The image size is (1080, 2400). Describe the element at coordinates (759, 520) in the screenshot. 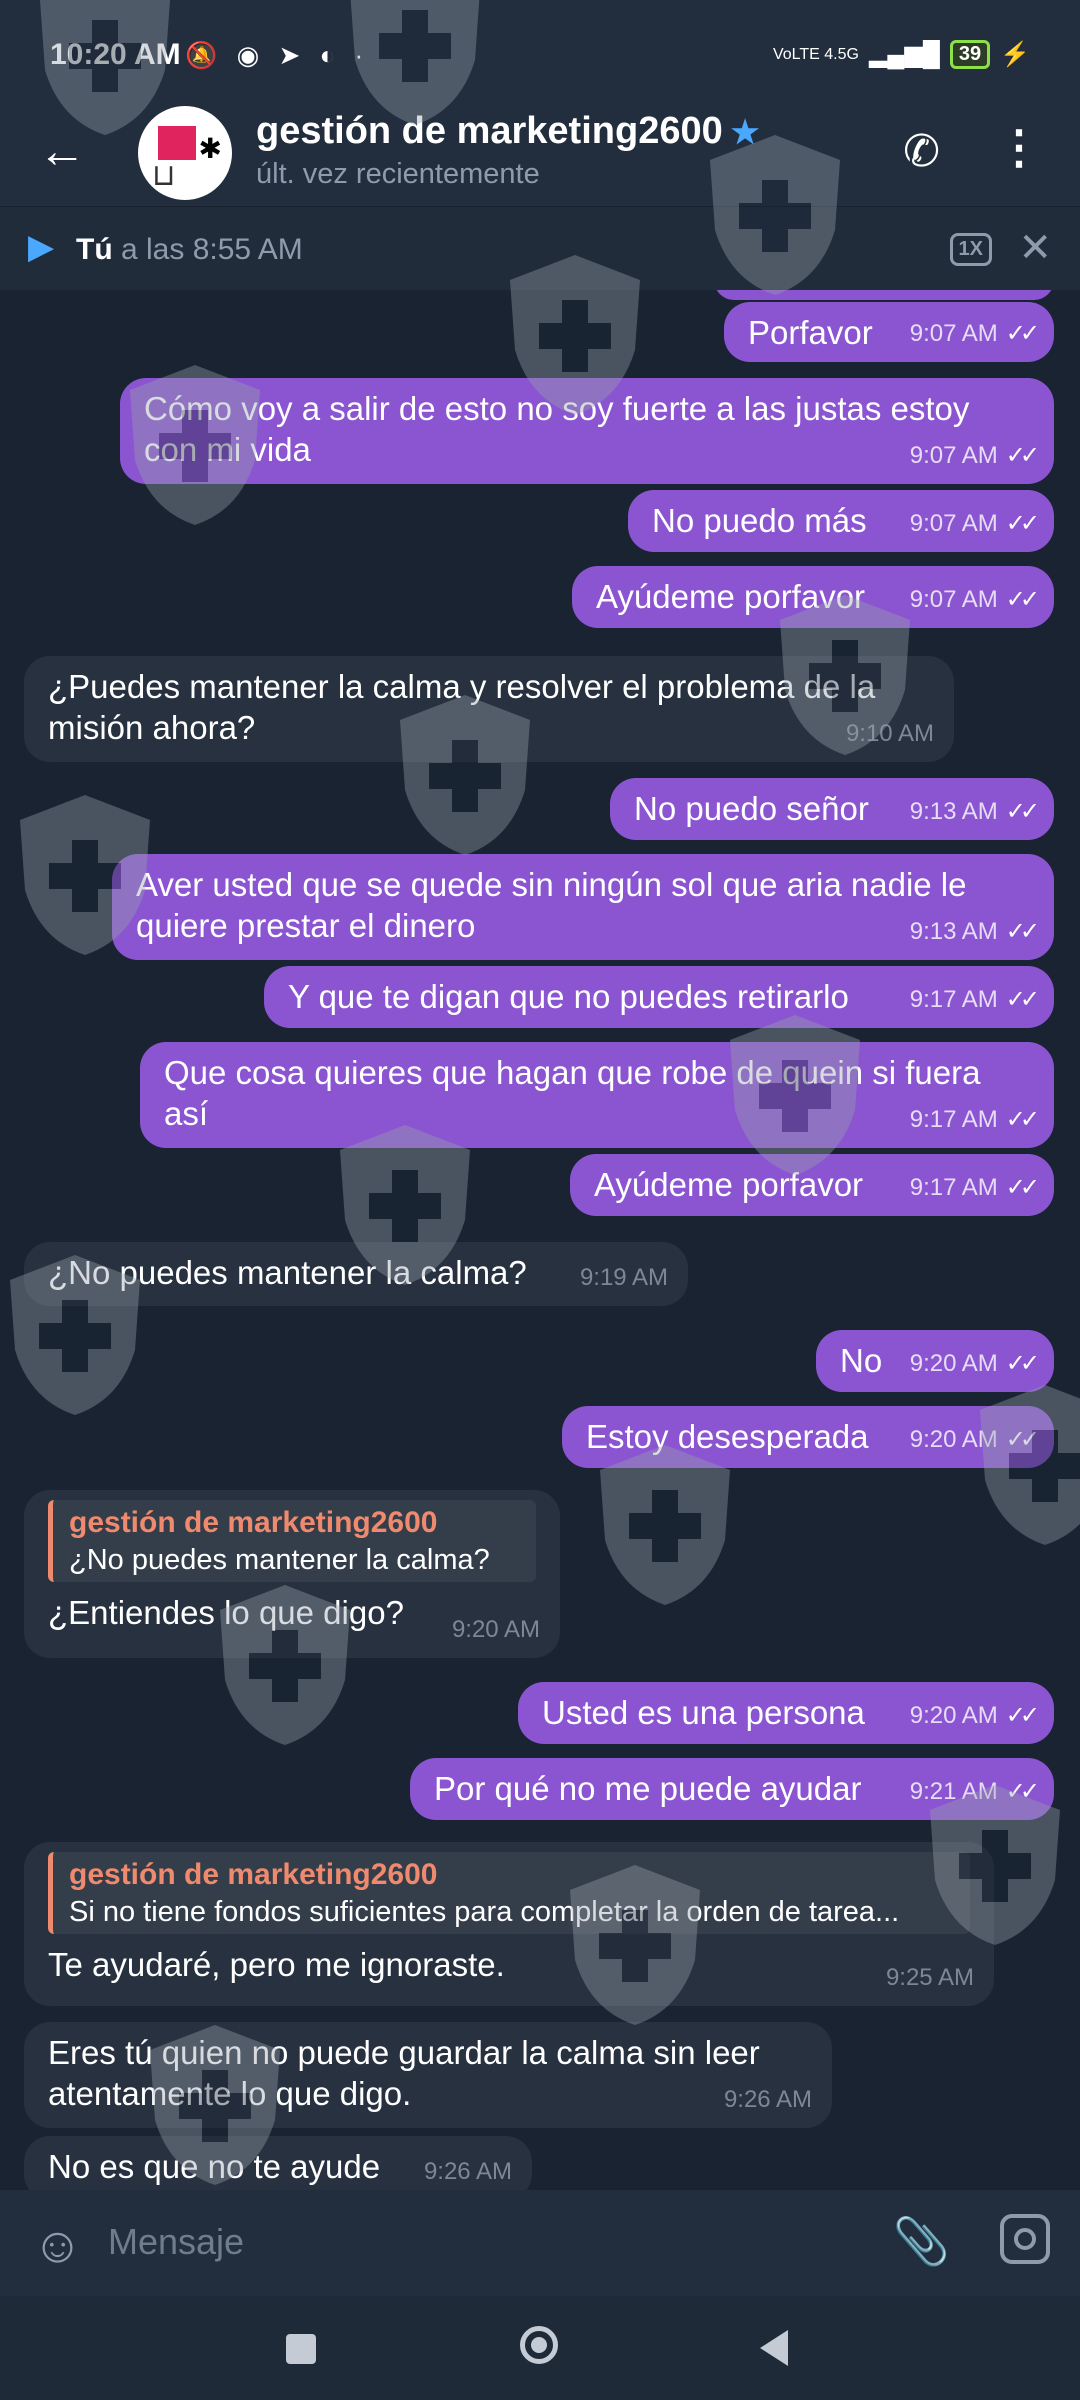

I see `message-text: No puedo más` at that location.